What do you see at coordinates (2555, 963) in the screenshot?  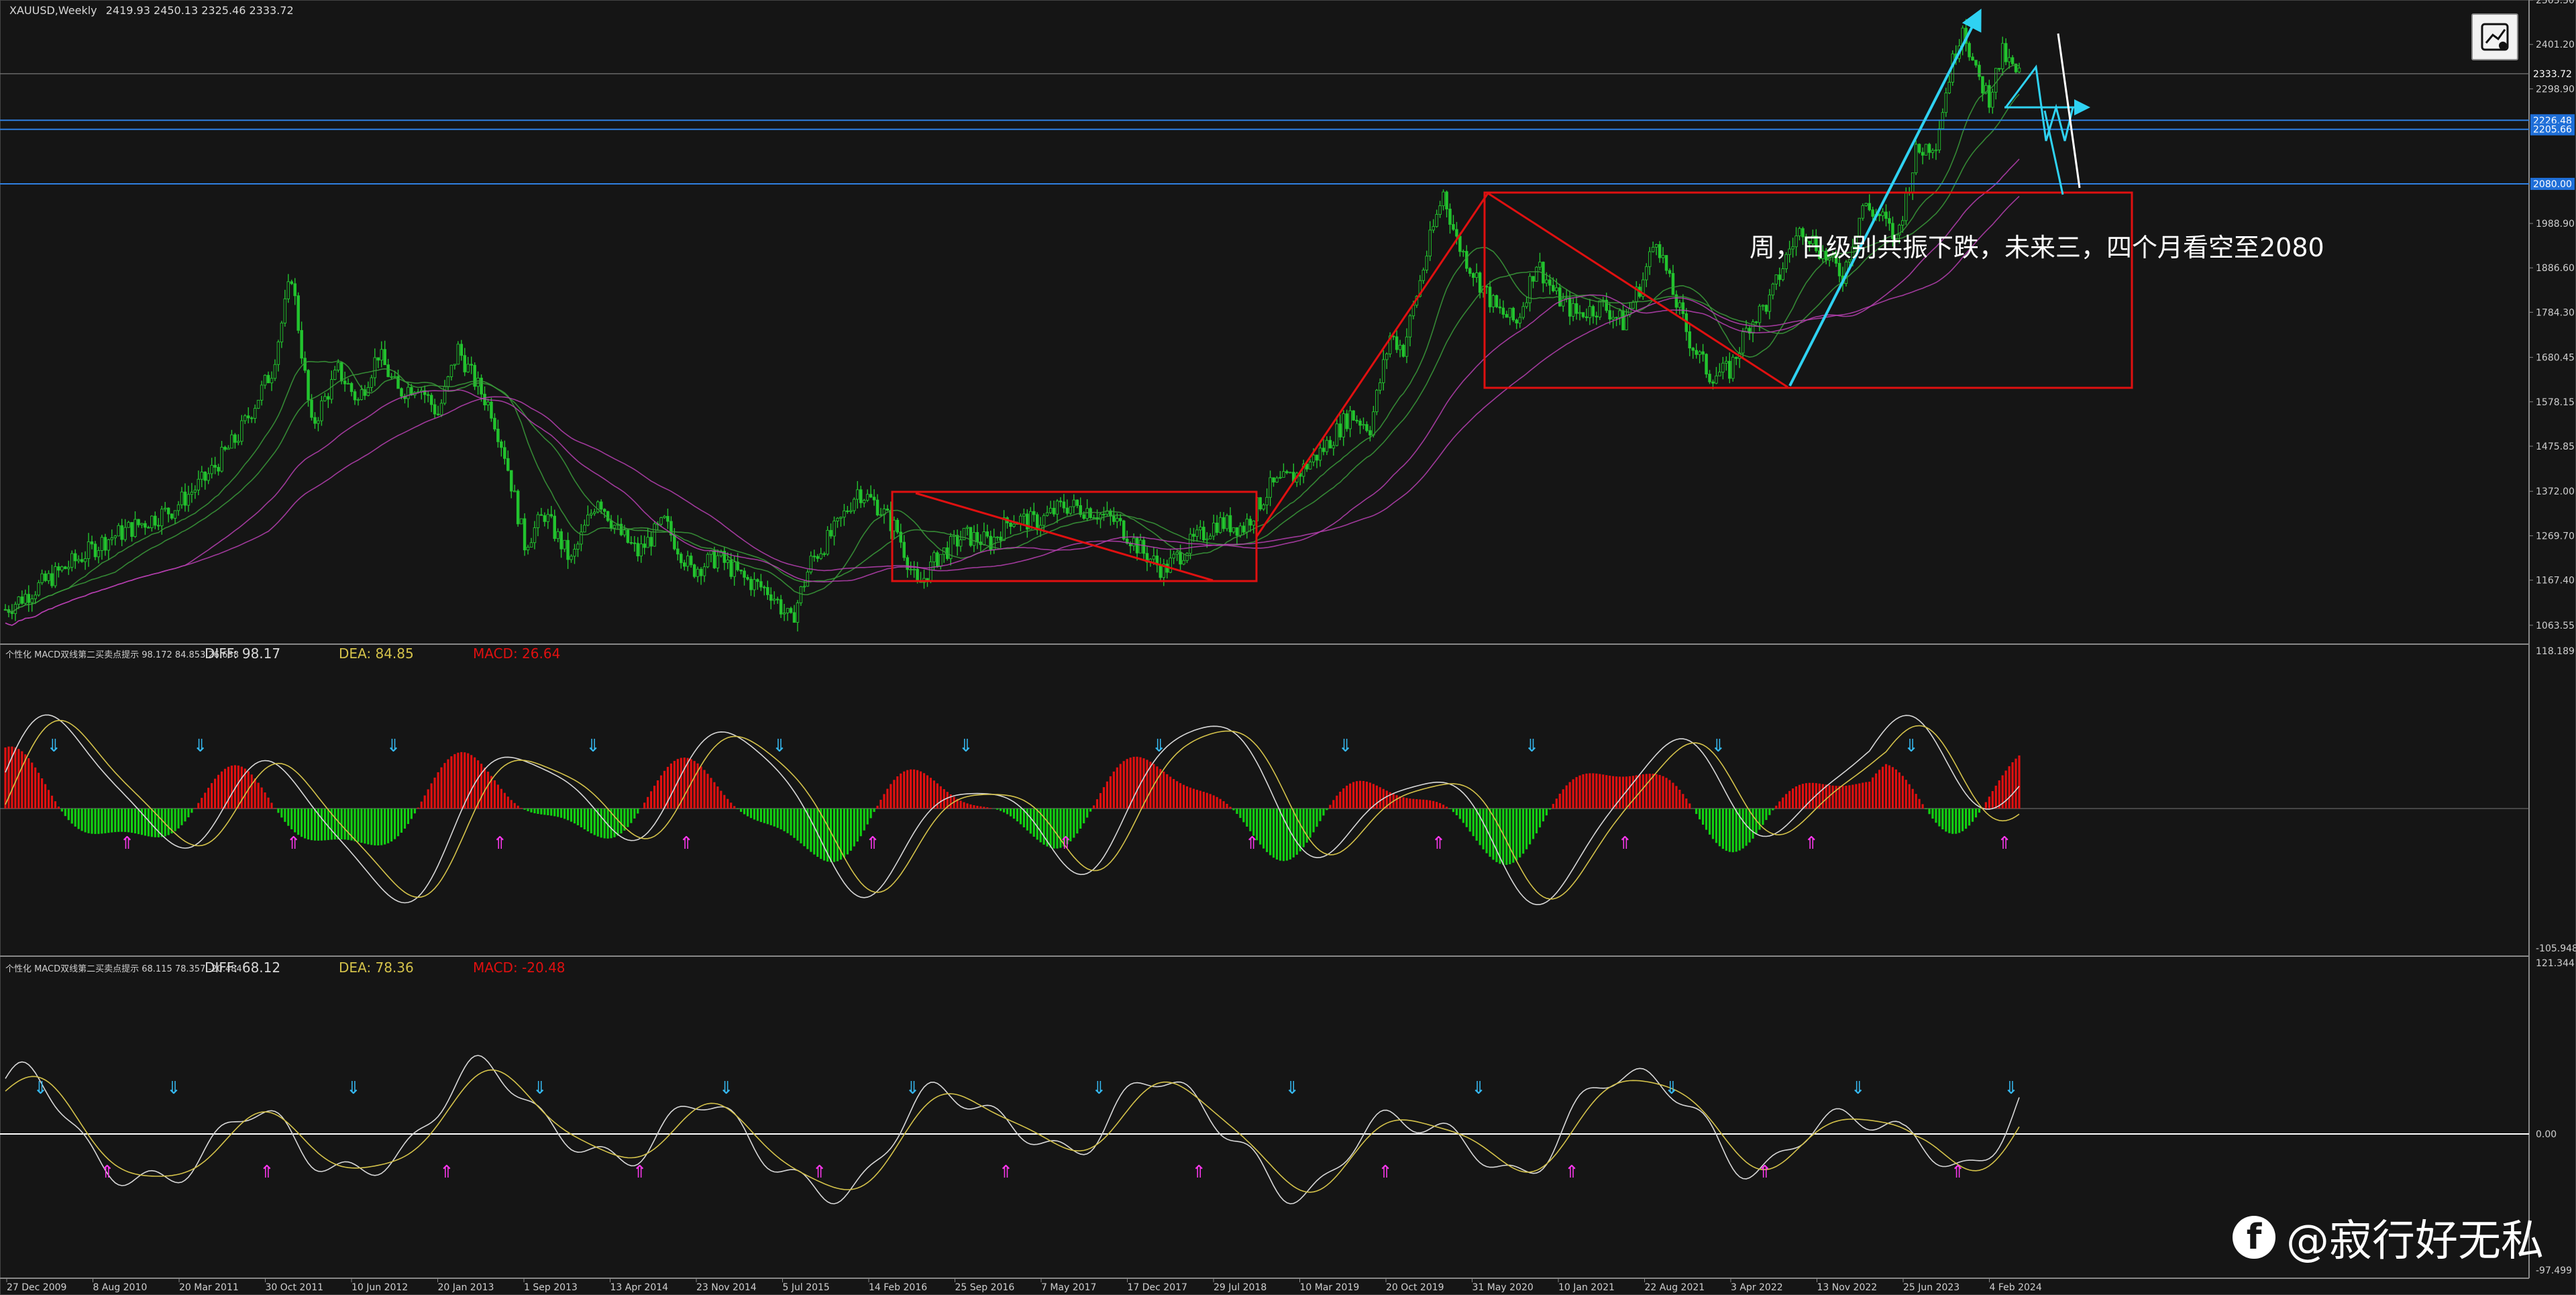 I see `macd2-scale-label: 121.344` at bounding box center [2555, 963].